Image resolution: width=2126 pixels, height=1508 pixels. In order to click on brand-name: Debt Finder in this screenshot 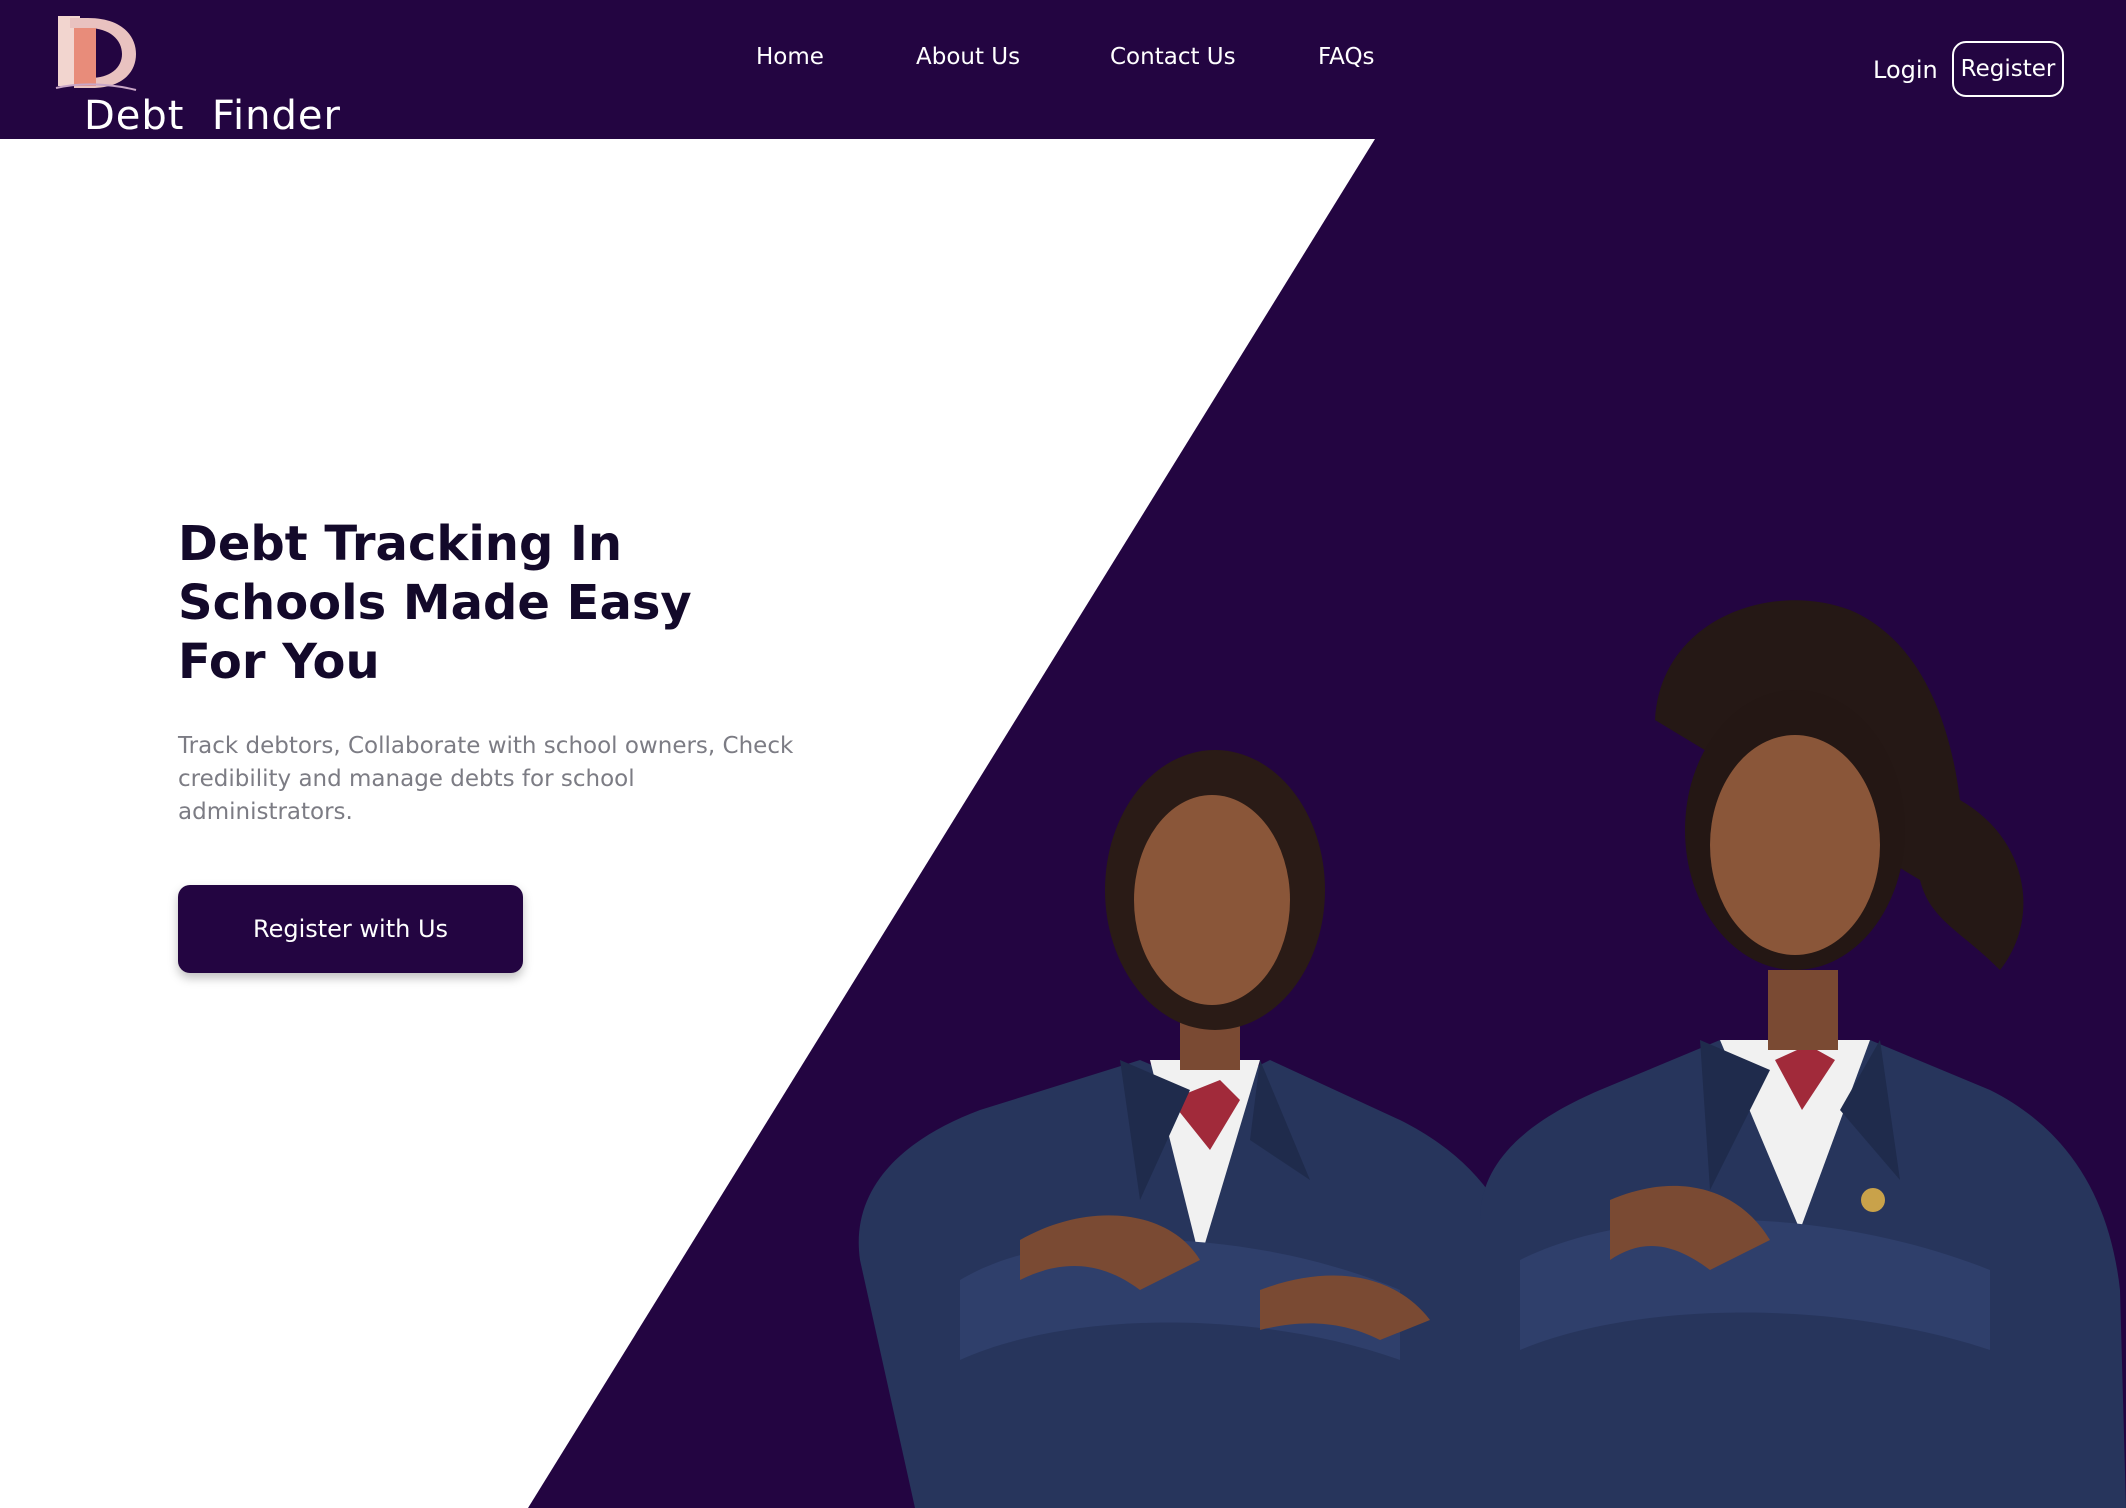, I will do `click(212, 116)`.